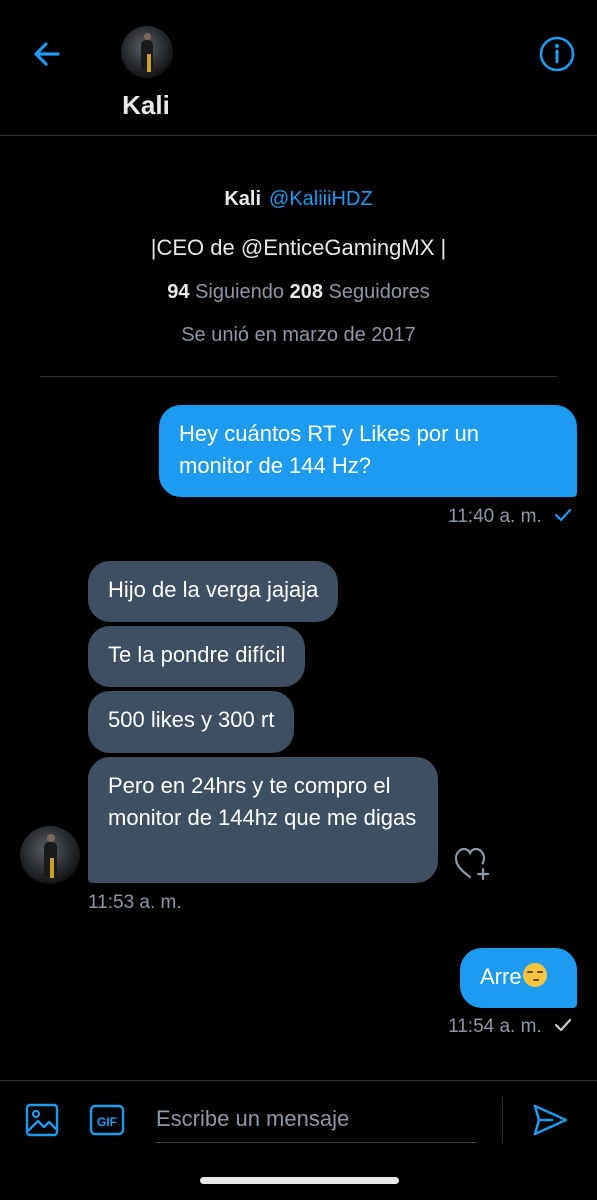  I want to click on home-indicator, so click(299, 1180).